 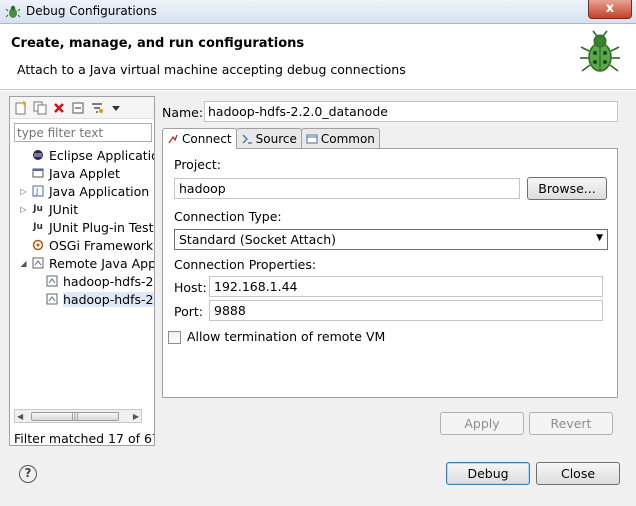 What do you see at coordinates (190, 287) in the screenshot?
I see `host-label: Host:` at bounding box center [190, 287].